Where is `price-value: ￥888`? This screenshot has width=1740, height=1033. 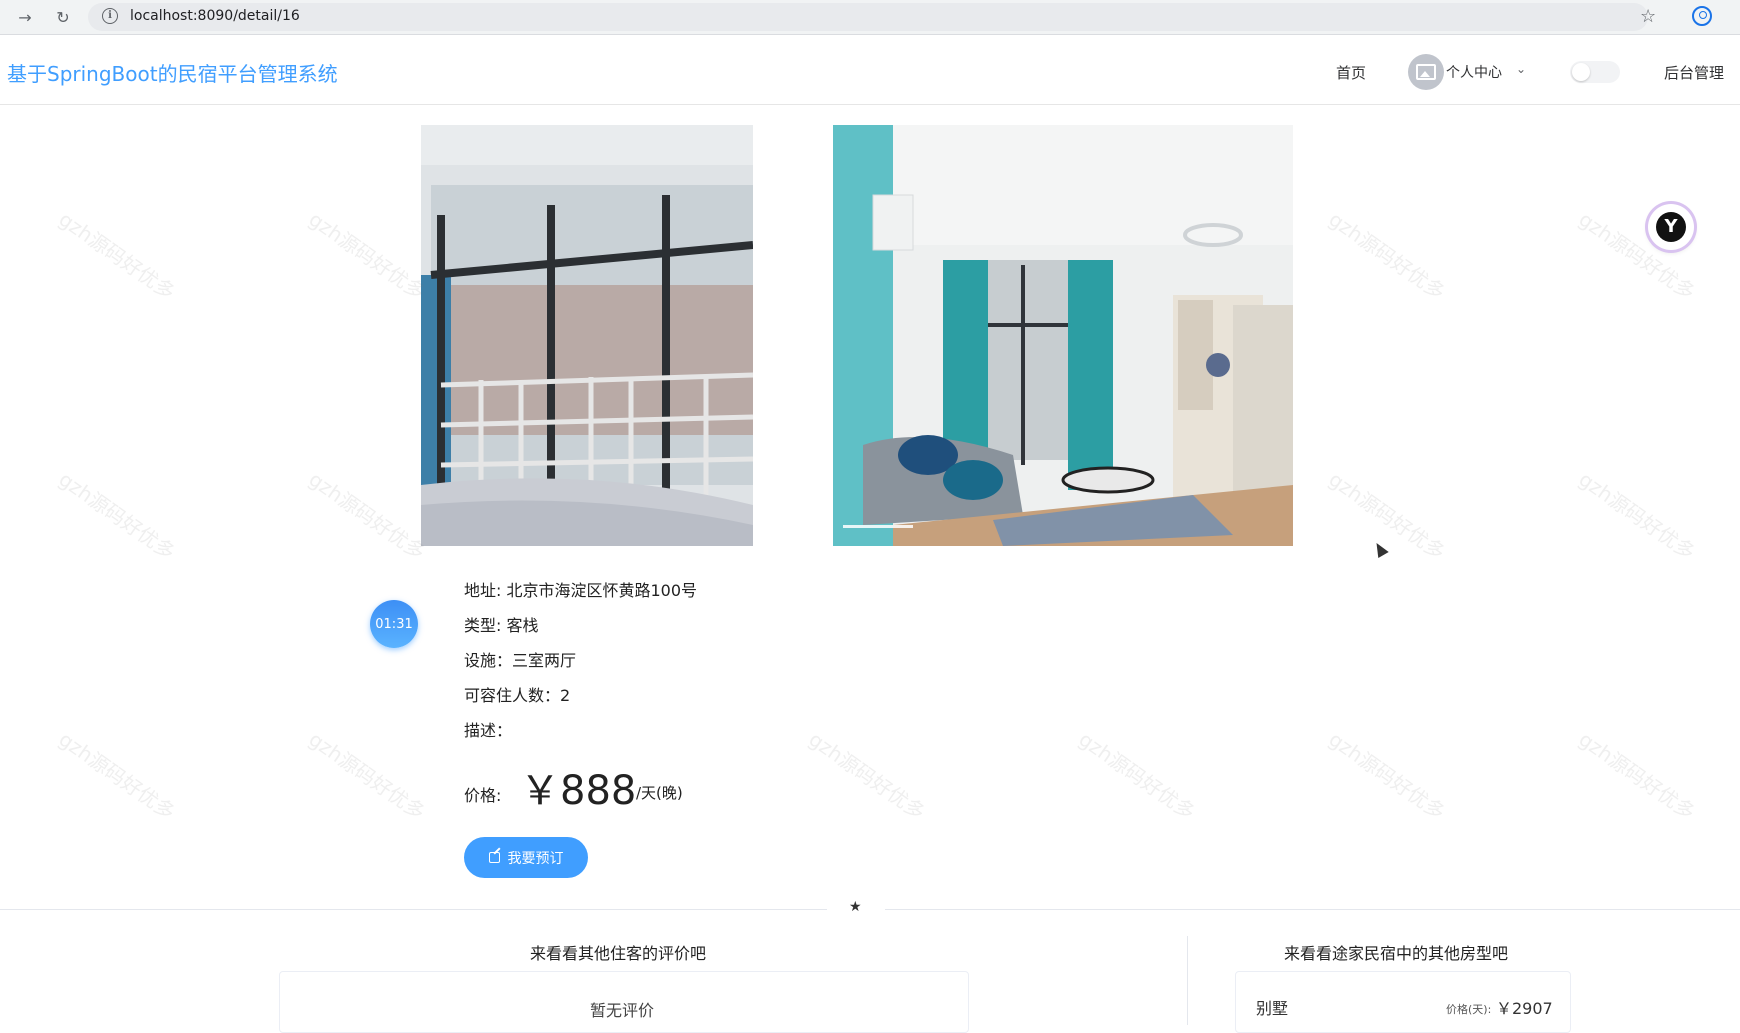
price-value: ￥888 is located at coordinates (578, 791).